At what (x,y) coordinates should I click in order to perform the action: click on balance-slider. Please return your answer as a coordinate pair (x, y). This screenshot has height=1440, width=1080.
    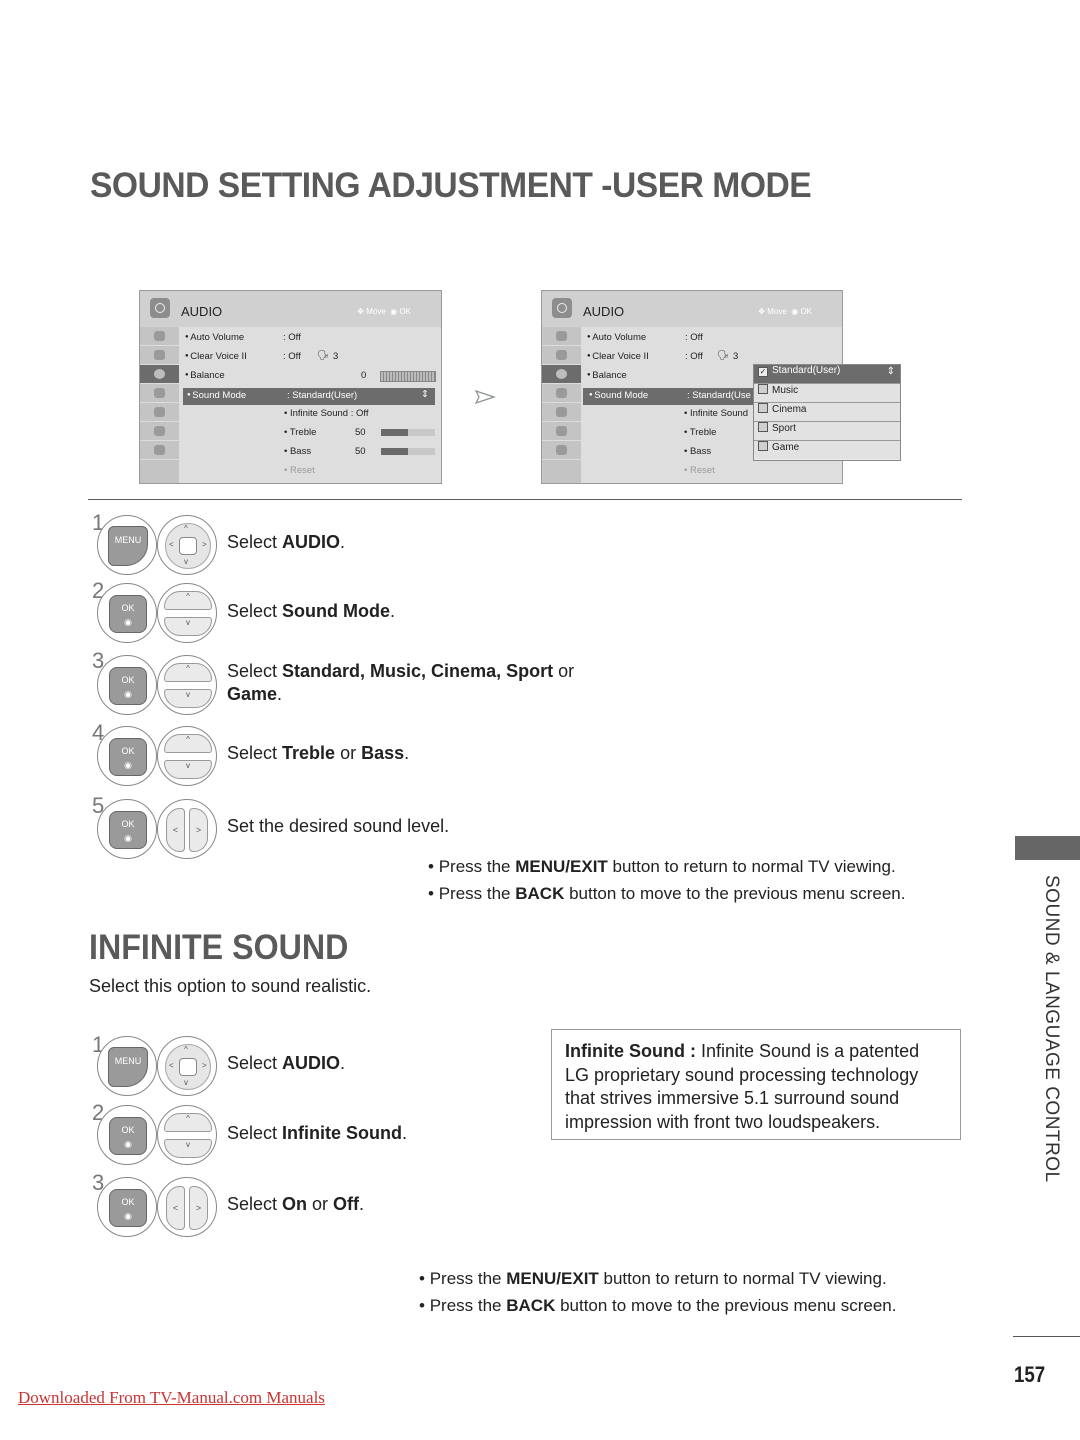
    Looking at the image, I should click on (408, 376).